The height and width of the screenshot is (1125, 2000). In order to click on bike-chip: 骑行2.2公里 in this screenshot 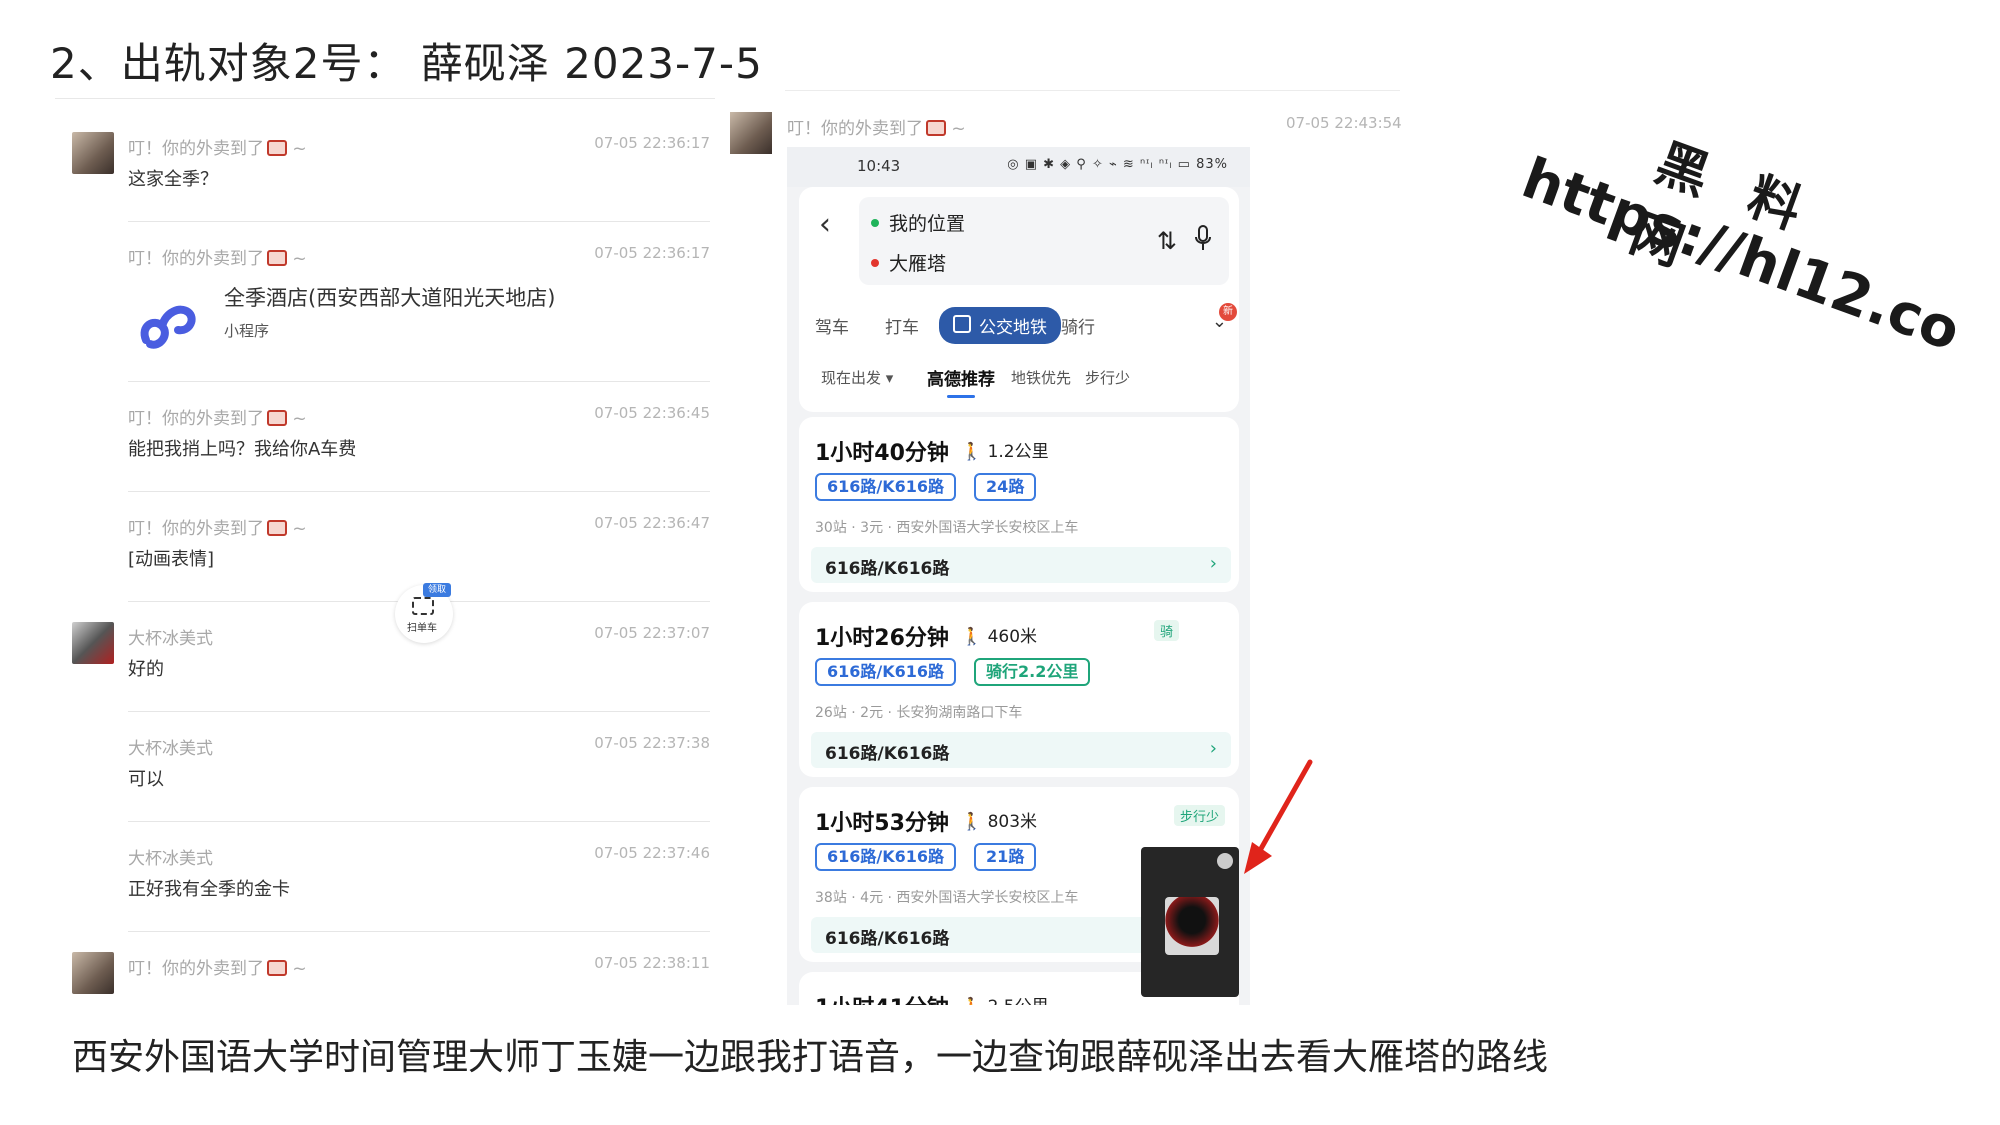, I will do `click(1032, 672)`.